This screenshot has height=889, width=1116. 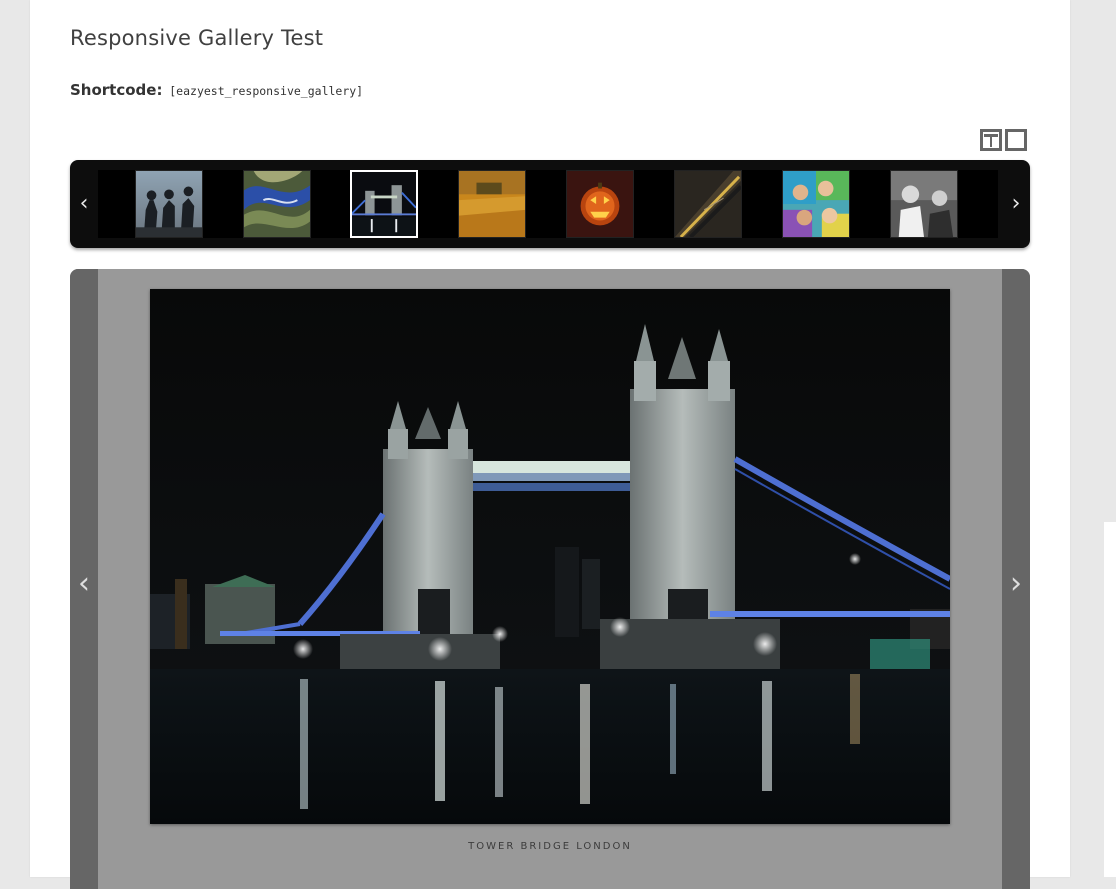 I want to click on thumbnail-filmstrip: ‹ ›, so click(x=550, y=204).